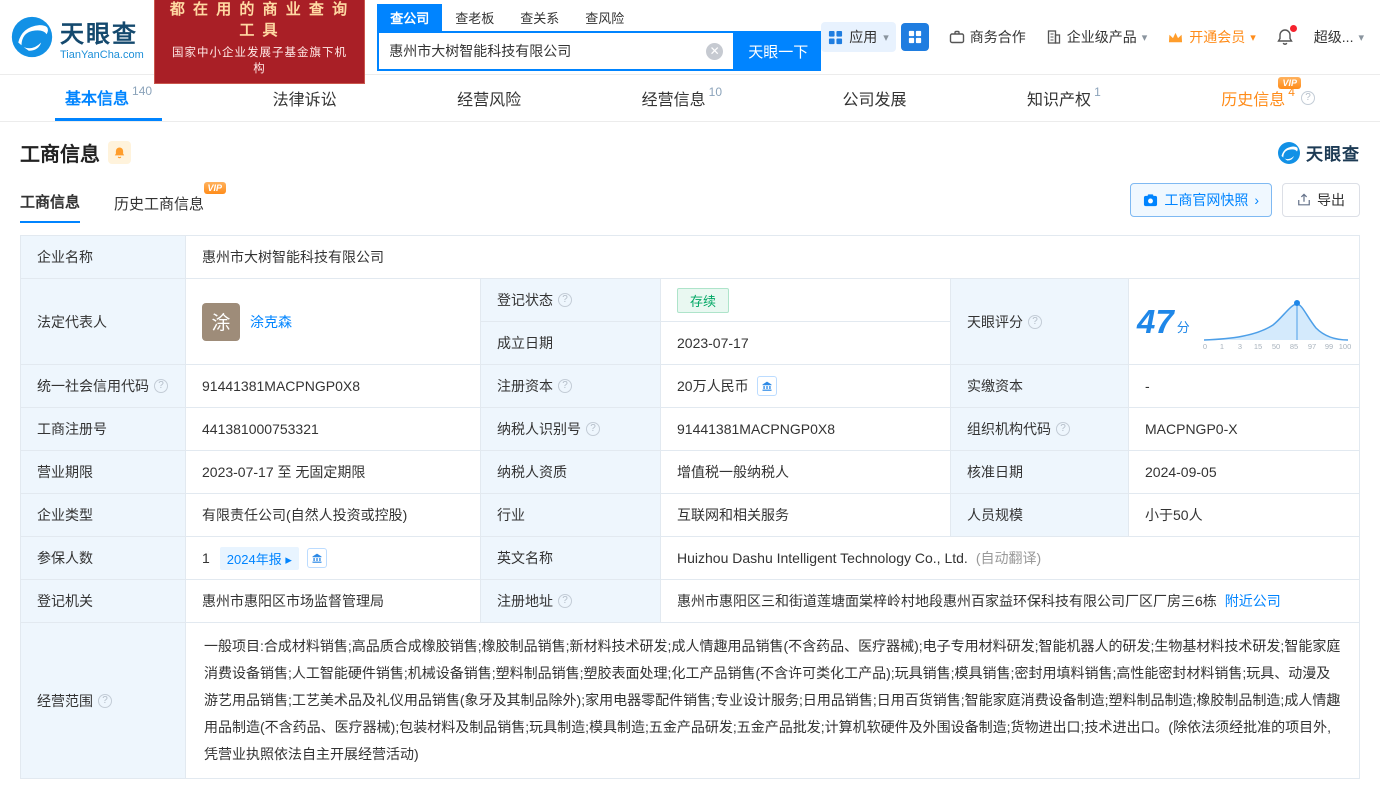  I want to click on nav-label: 经营风险, so click(489, 100).